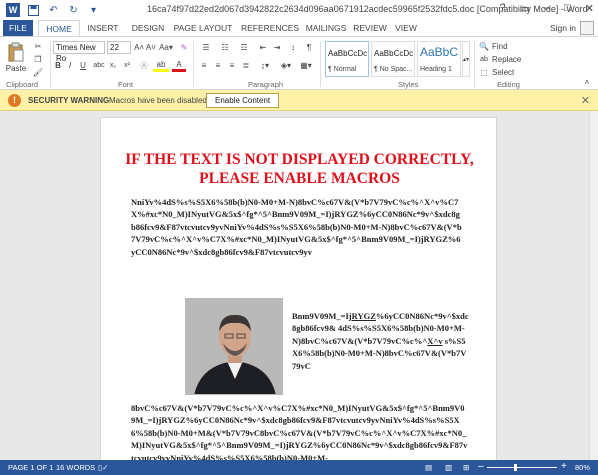 The height and width of the screenshot is (475, 598). I want to click on style-normal: AaBbCcDc ¶ Normal, so click(347, 59).